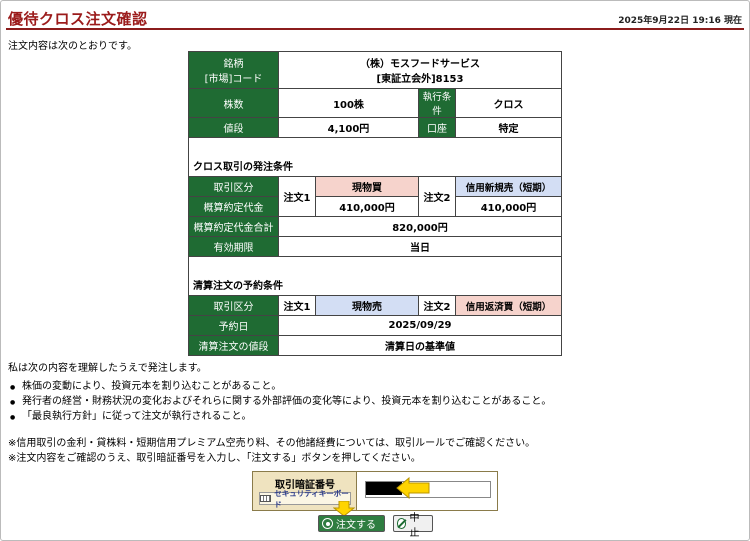 The height and width of the screenshot is (541, 750). Describe the element at coordinates (367, 305) in the screenshot. I see `settle-order1-type: 現物売` at that location.